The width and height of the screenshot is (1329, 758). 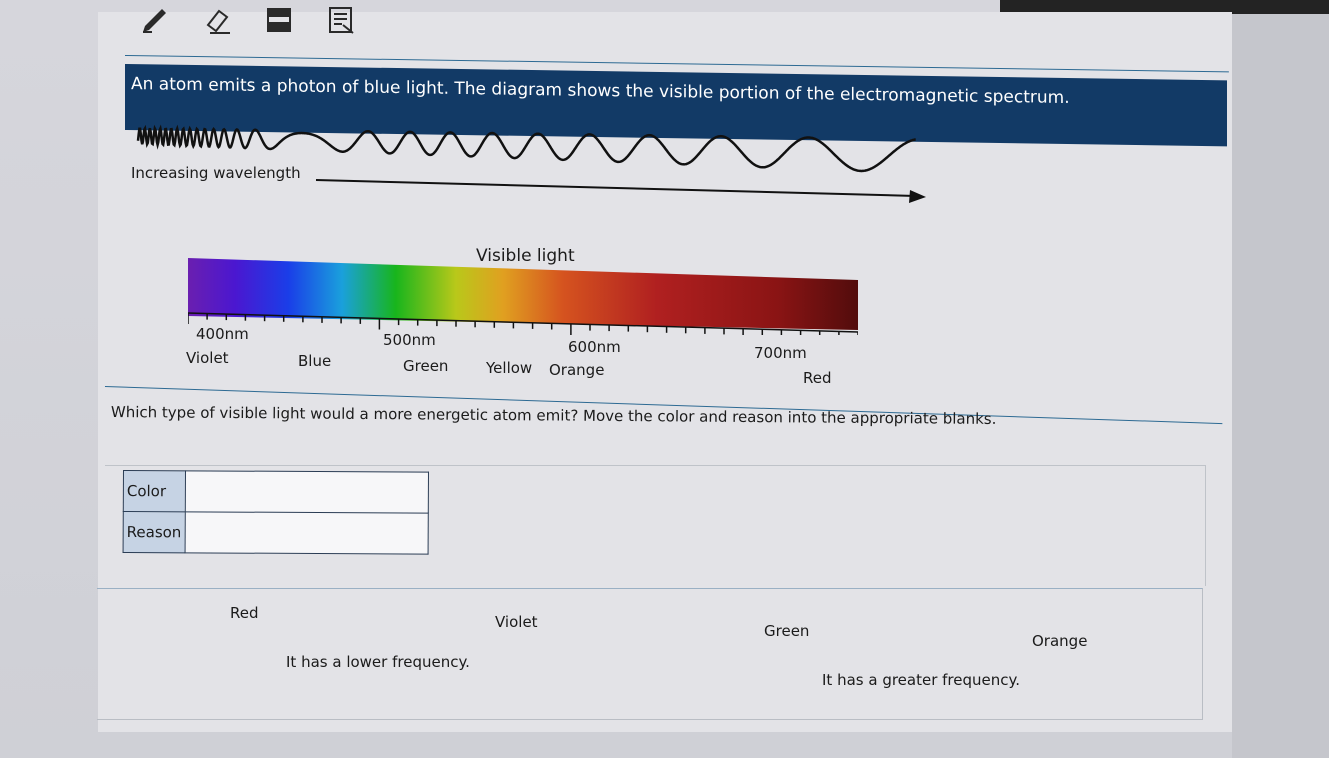 What do you see at coordinates (509, 368) in the screenshot?
I see `color-label-yellow: Yellow` at bounding box center [509, 368].